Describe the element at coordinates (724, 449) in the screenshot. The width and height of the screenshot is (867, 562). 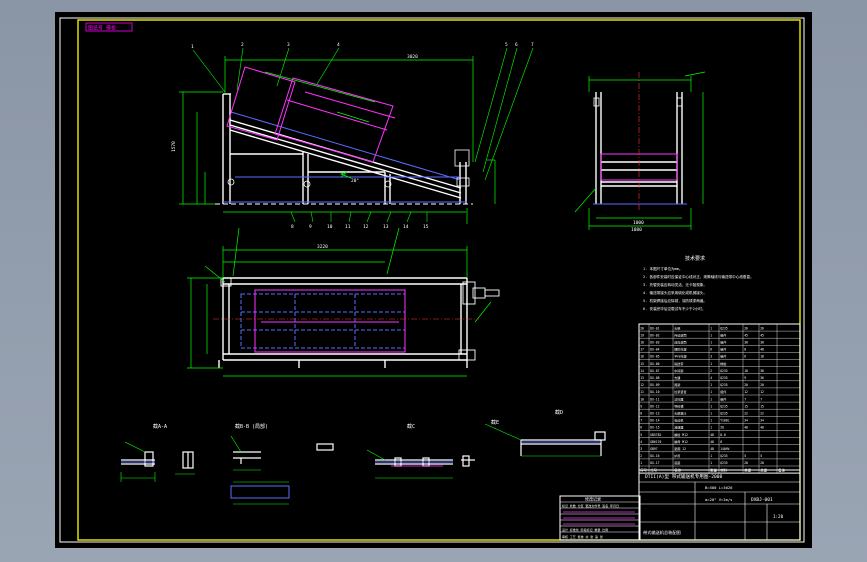
I see `parts-table-cell: 140HV` at that location.